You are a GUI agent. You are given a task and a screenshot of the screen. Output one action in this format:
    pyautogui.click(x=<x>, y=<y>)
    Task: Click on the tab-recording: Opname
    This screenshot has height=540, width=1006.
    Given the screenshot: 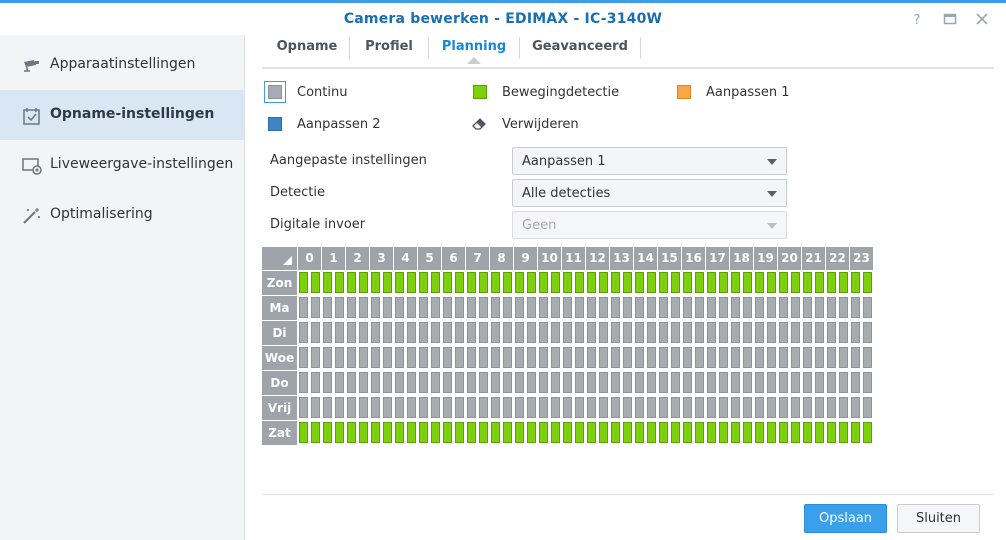 What is the action you would take?
    pyautogui.click(x=307, y=51)
    